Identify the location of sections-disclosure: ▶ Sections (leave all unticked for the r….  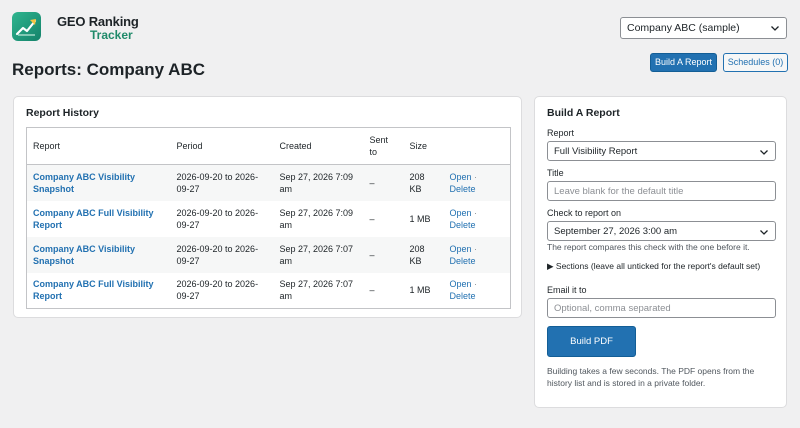
(653, 266).